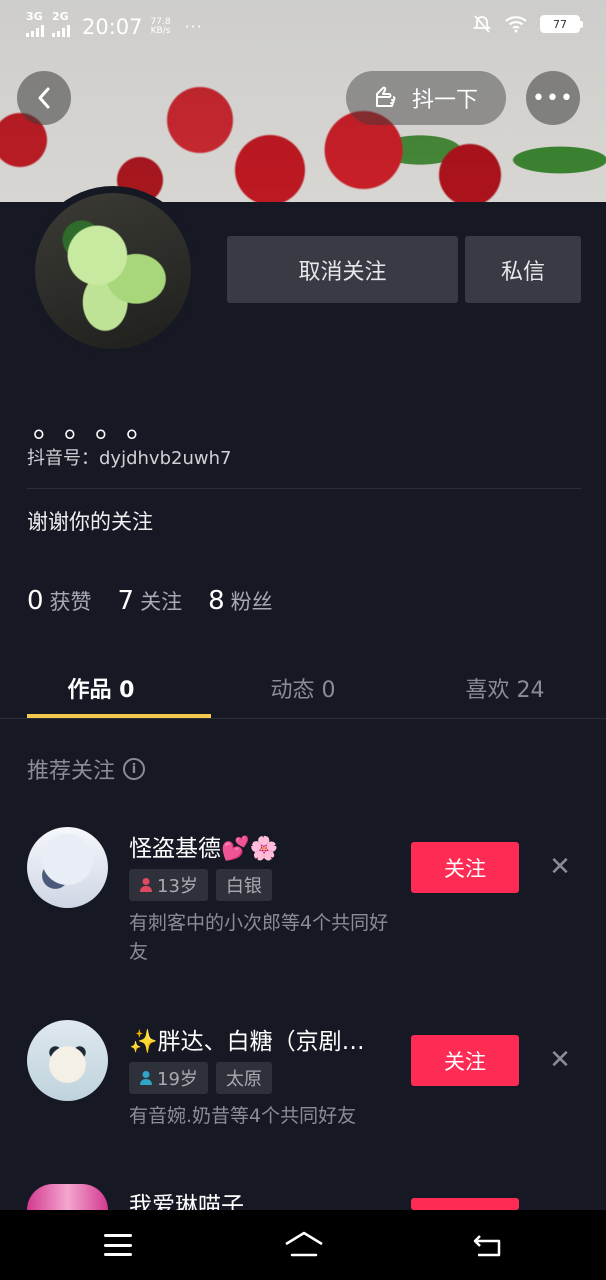 This screenshot has height=1280, width=606. I want to click on recommend-tags: 19岁 太原, so click(200, 1078).